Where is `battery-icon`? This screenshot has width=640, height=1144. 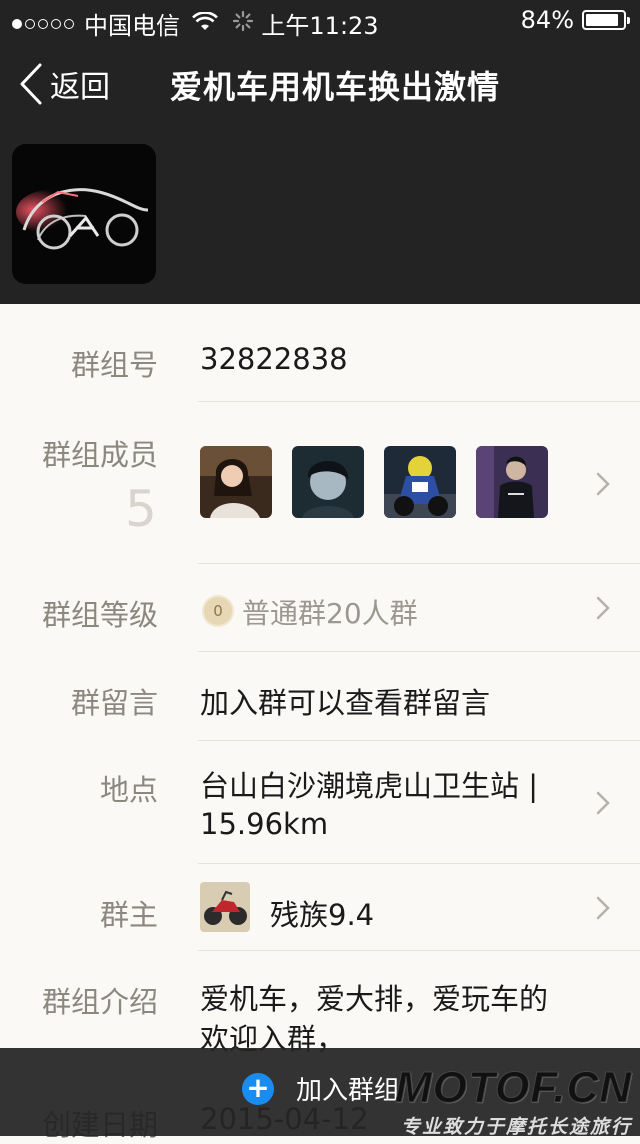 battery-icon is located at coordinates (606, 20).